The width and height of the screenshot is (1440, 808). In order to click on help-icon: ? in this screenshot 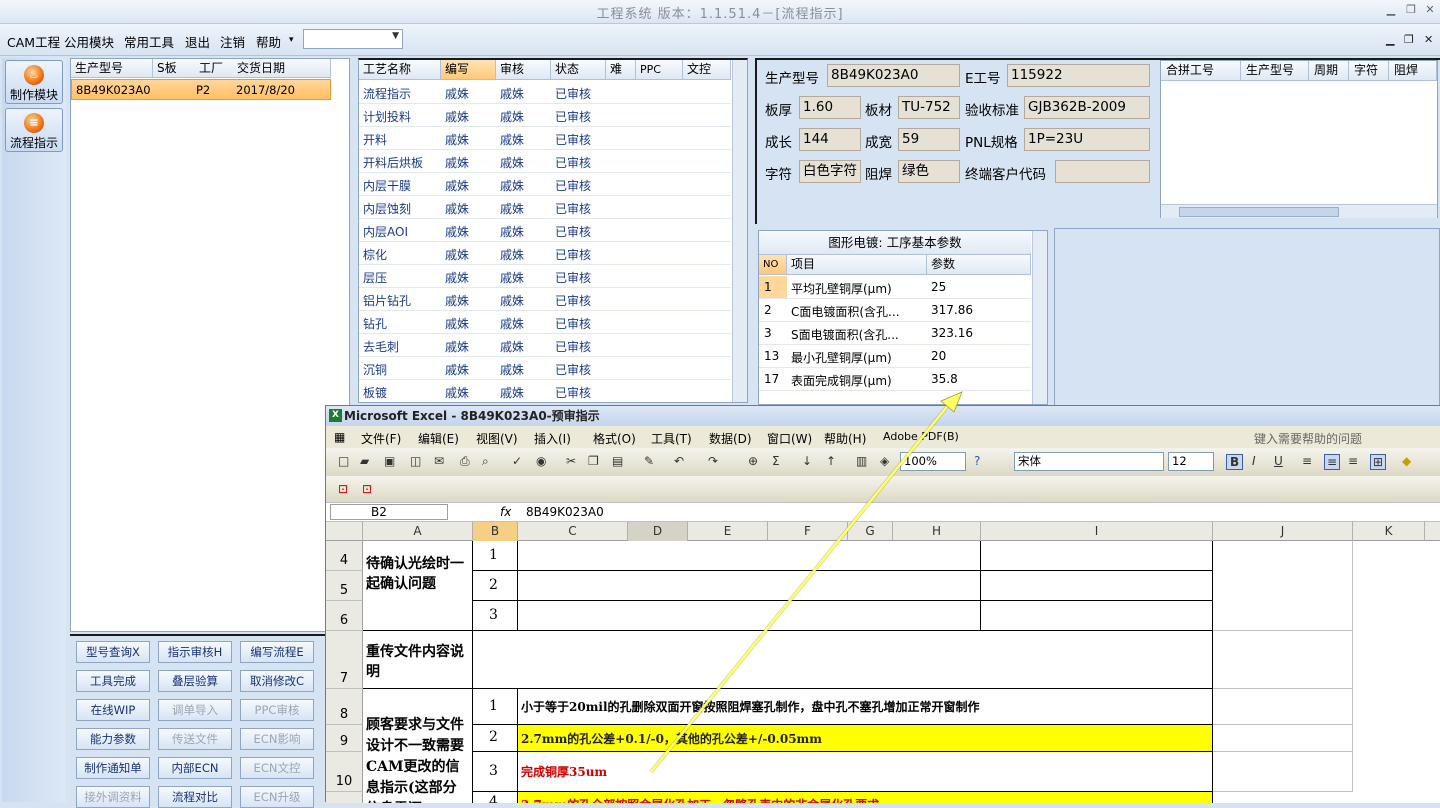, I will do `click(977, 461)`.